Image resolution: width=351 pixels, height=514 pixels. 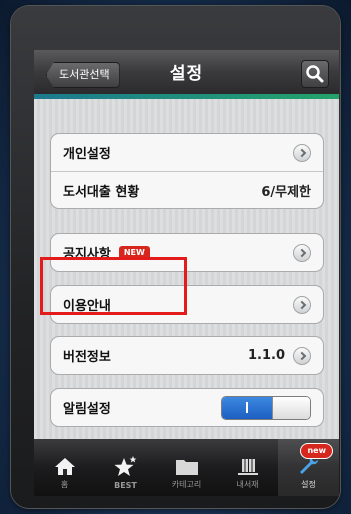 I want to click on search-icon, so click(x=315, y=74).